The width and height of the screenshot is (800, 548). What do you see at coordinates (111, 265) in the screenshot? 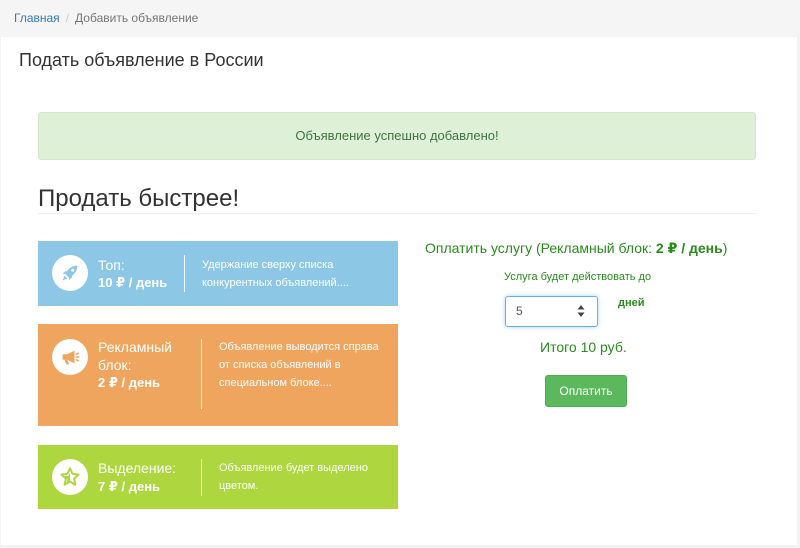
I see `service-name: Топ:` at bounding box center [111, 265].